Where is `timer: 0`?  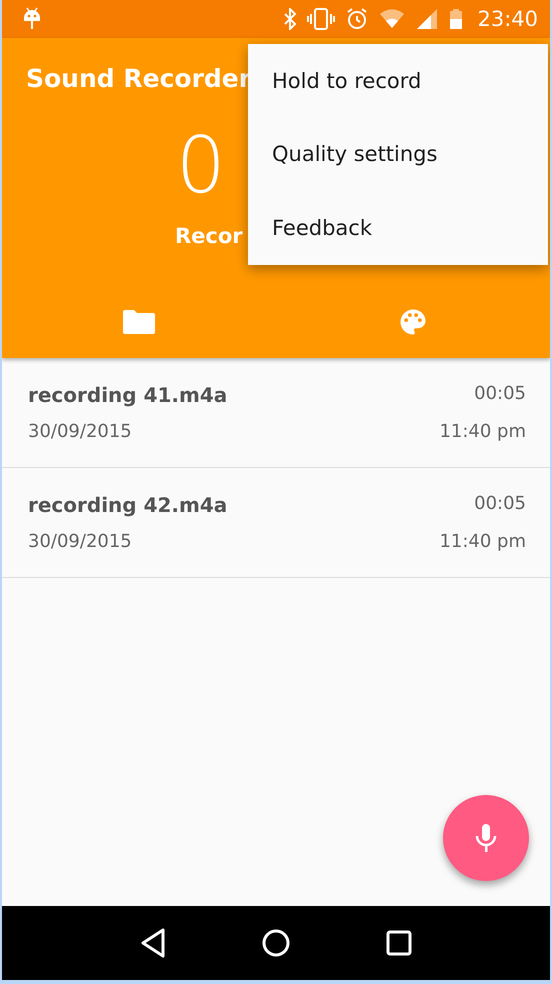 timer: 0 is located at coordinates (201, 166).